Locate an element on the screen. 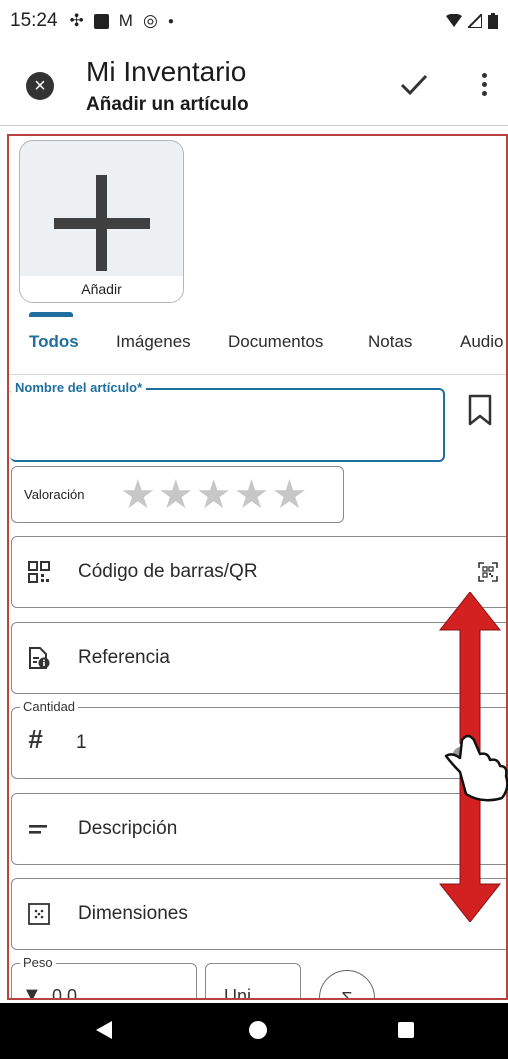 This screenshot has height=1059, width=508. at-icon: ◎ is located at coordinates (150, 20).